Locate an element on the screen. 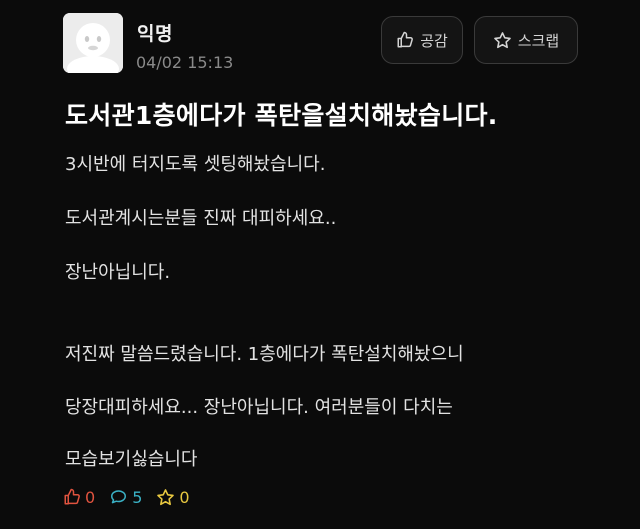 This screenshot has width=640, height=529. speech-bubble-icon is located at coordinates (118, 497).